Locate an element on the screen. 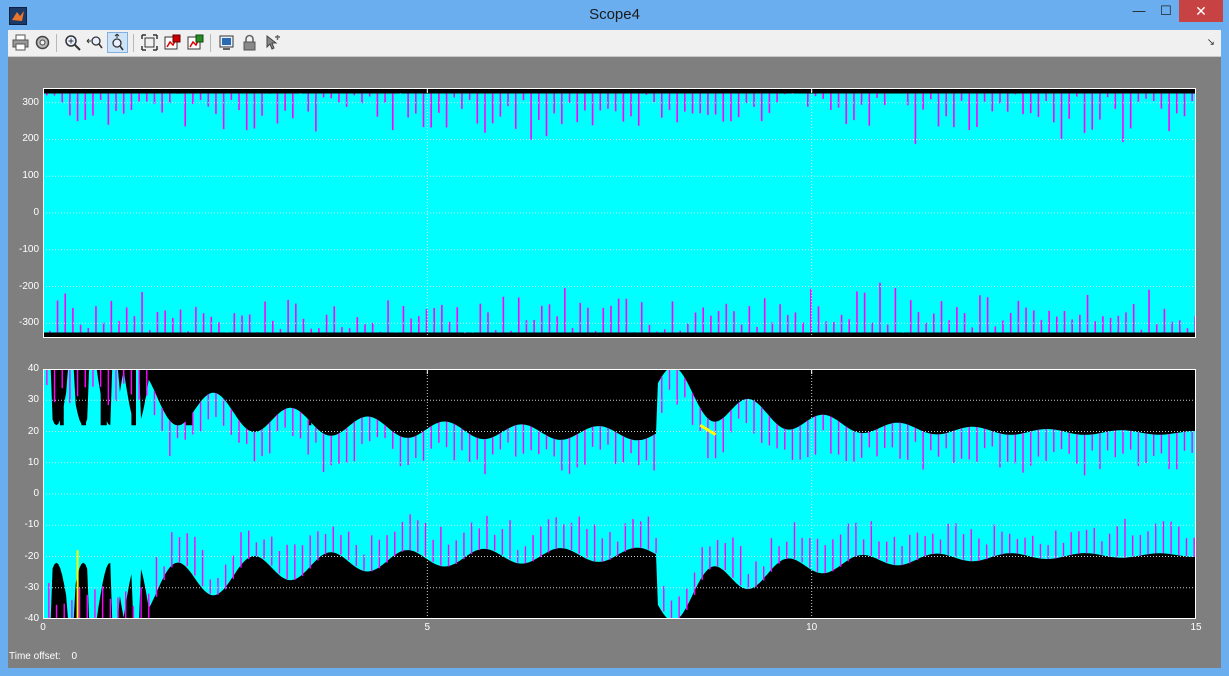  print-icon is located at coordinates (20, 42).